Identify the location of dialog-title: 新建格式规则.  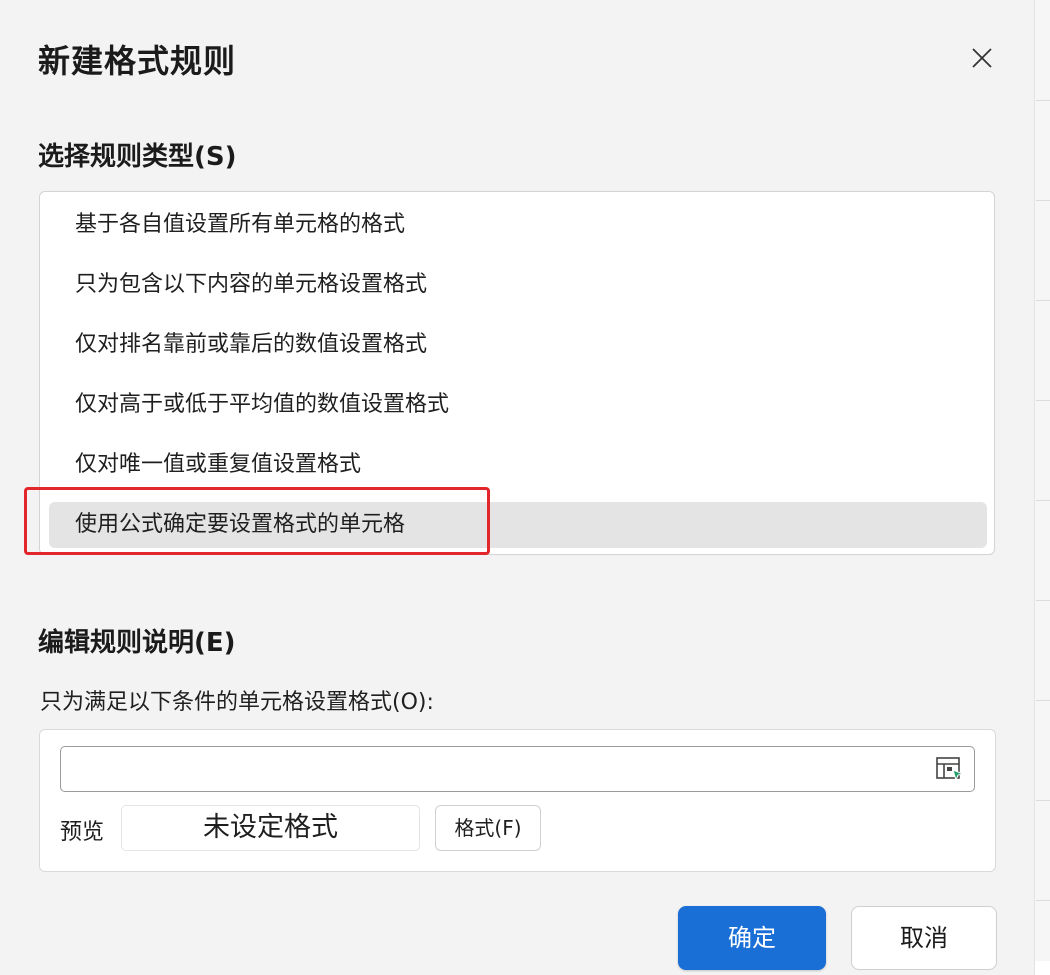
(137, 61).